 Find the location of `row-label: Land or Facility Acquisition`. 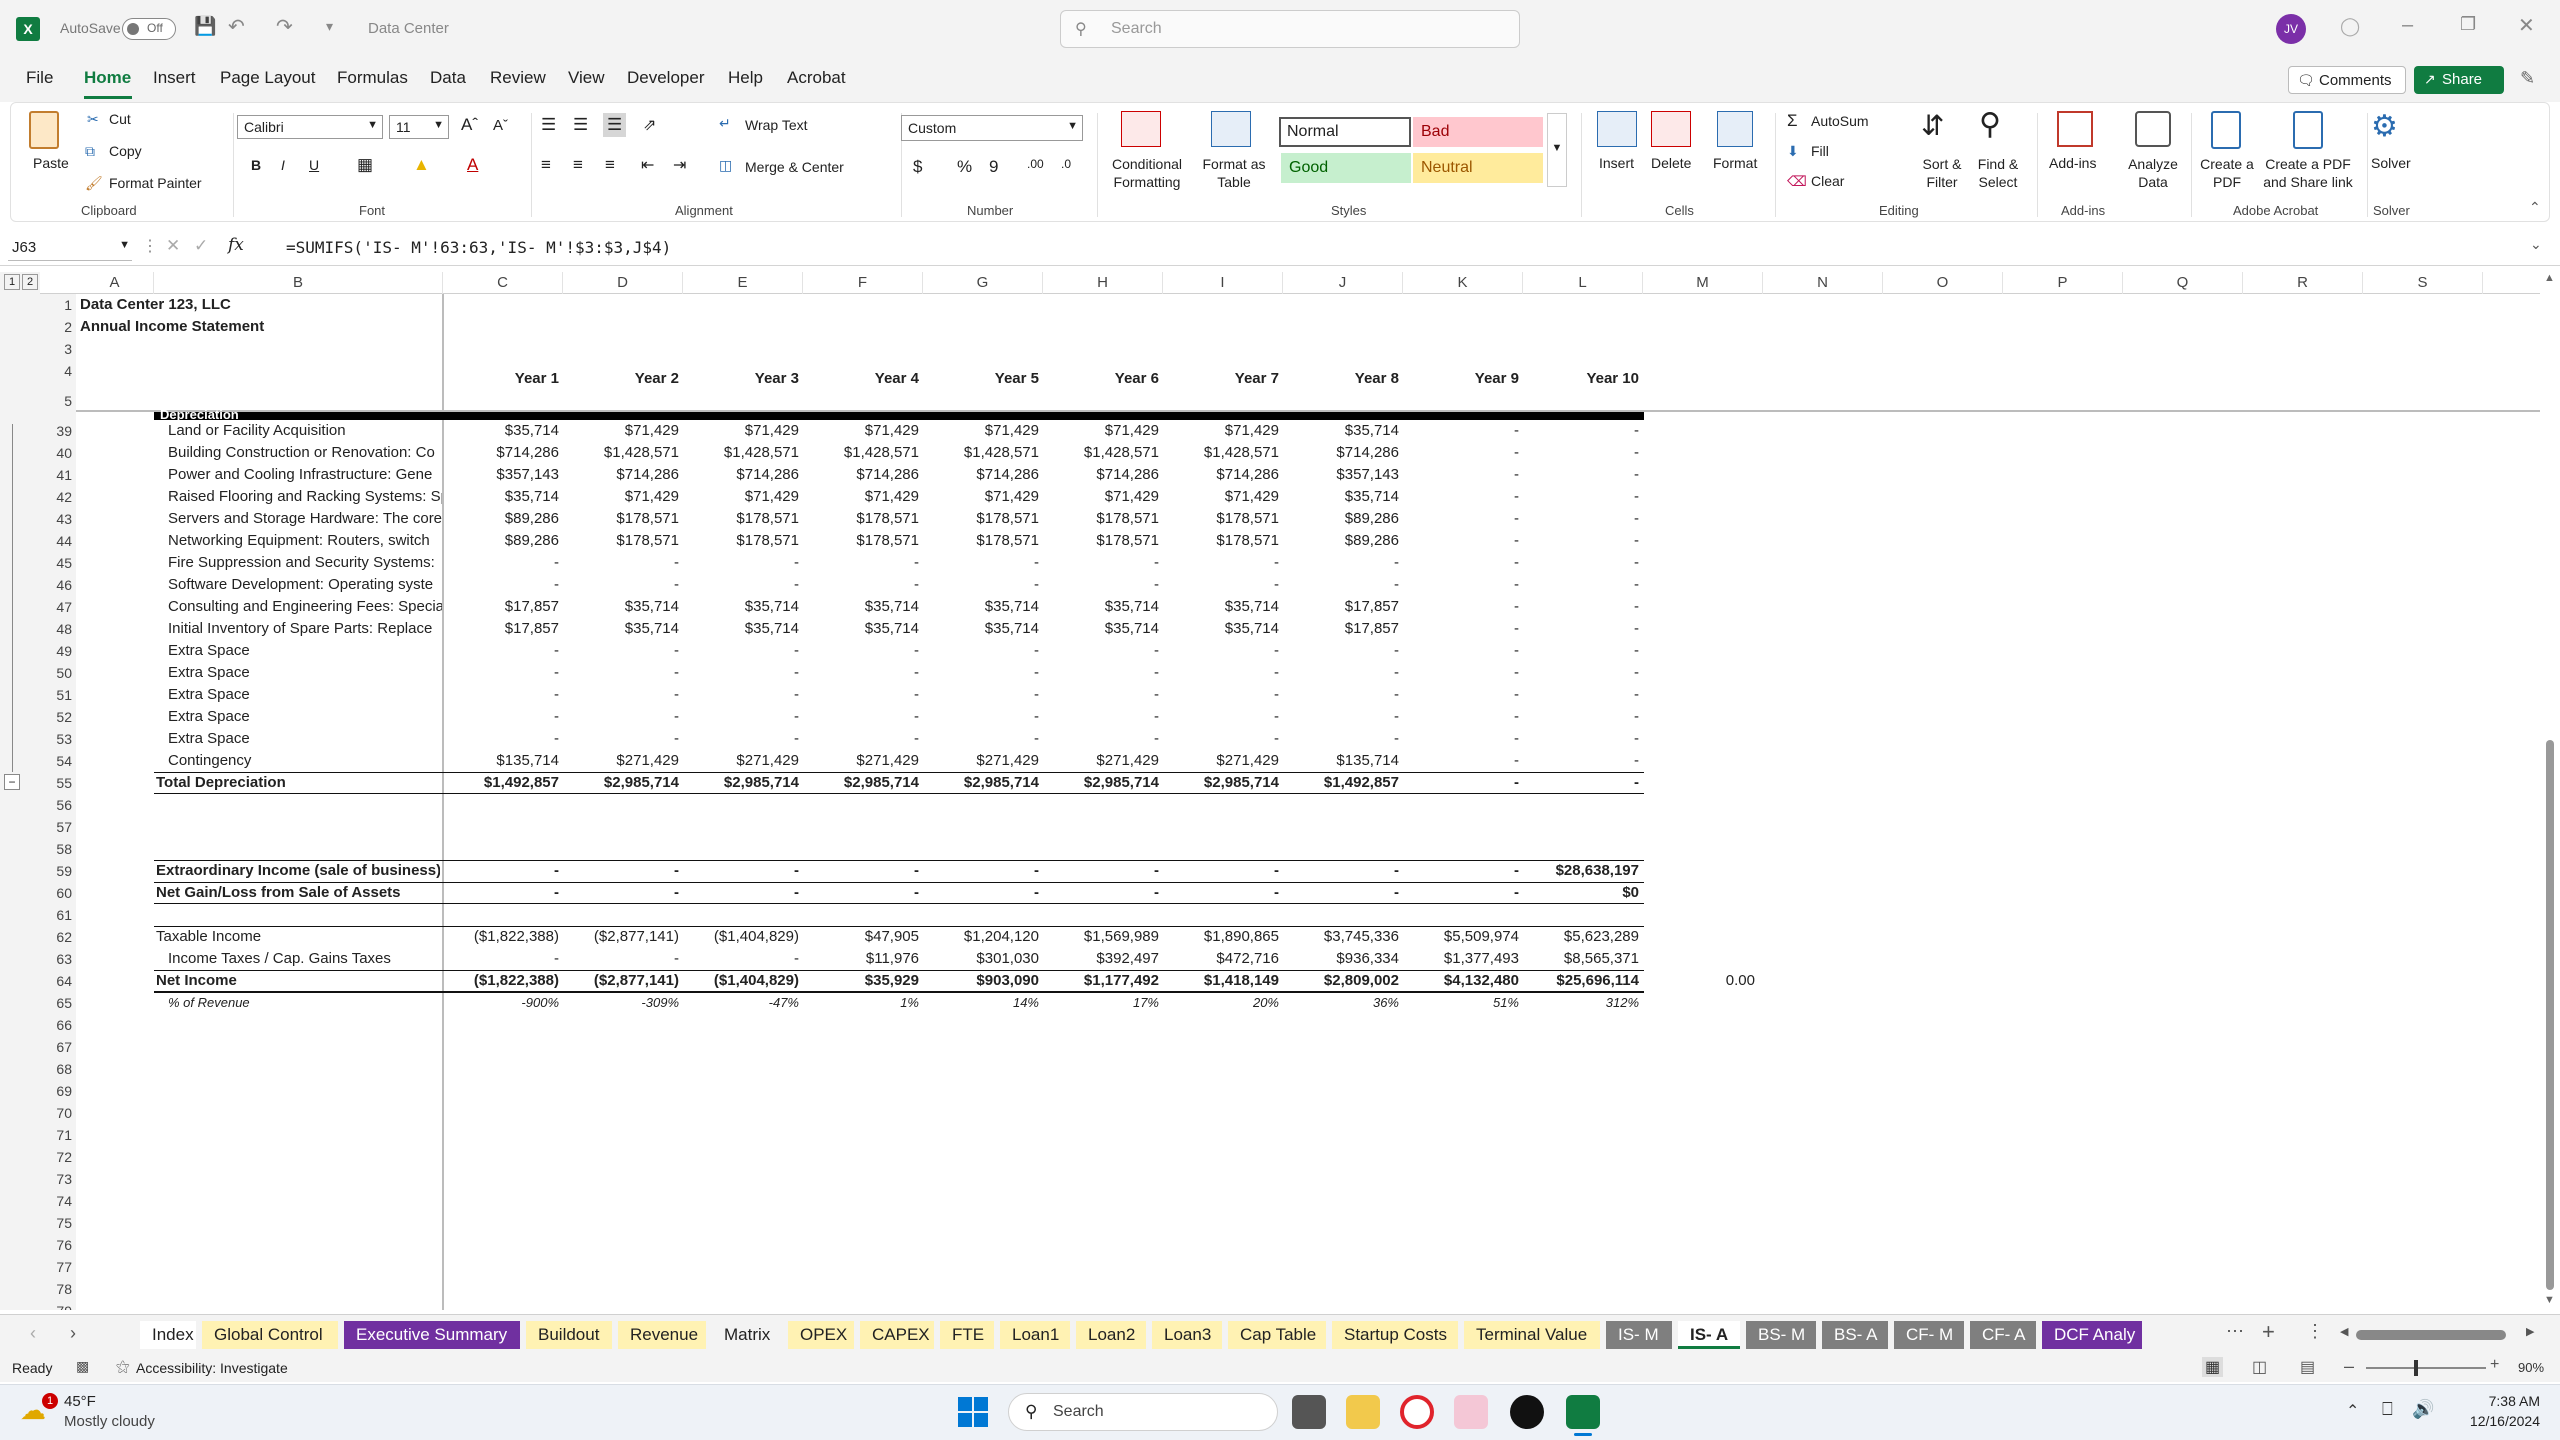

row-label: Land or Facility Acquisition is located at coordinates (305, 431).